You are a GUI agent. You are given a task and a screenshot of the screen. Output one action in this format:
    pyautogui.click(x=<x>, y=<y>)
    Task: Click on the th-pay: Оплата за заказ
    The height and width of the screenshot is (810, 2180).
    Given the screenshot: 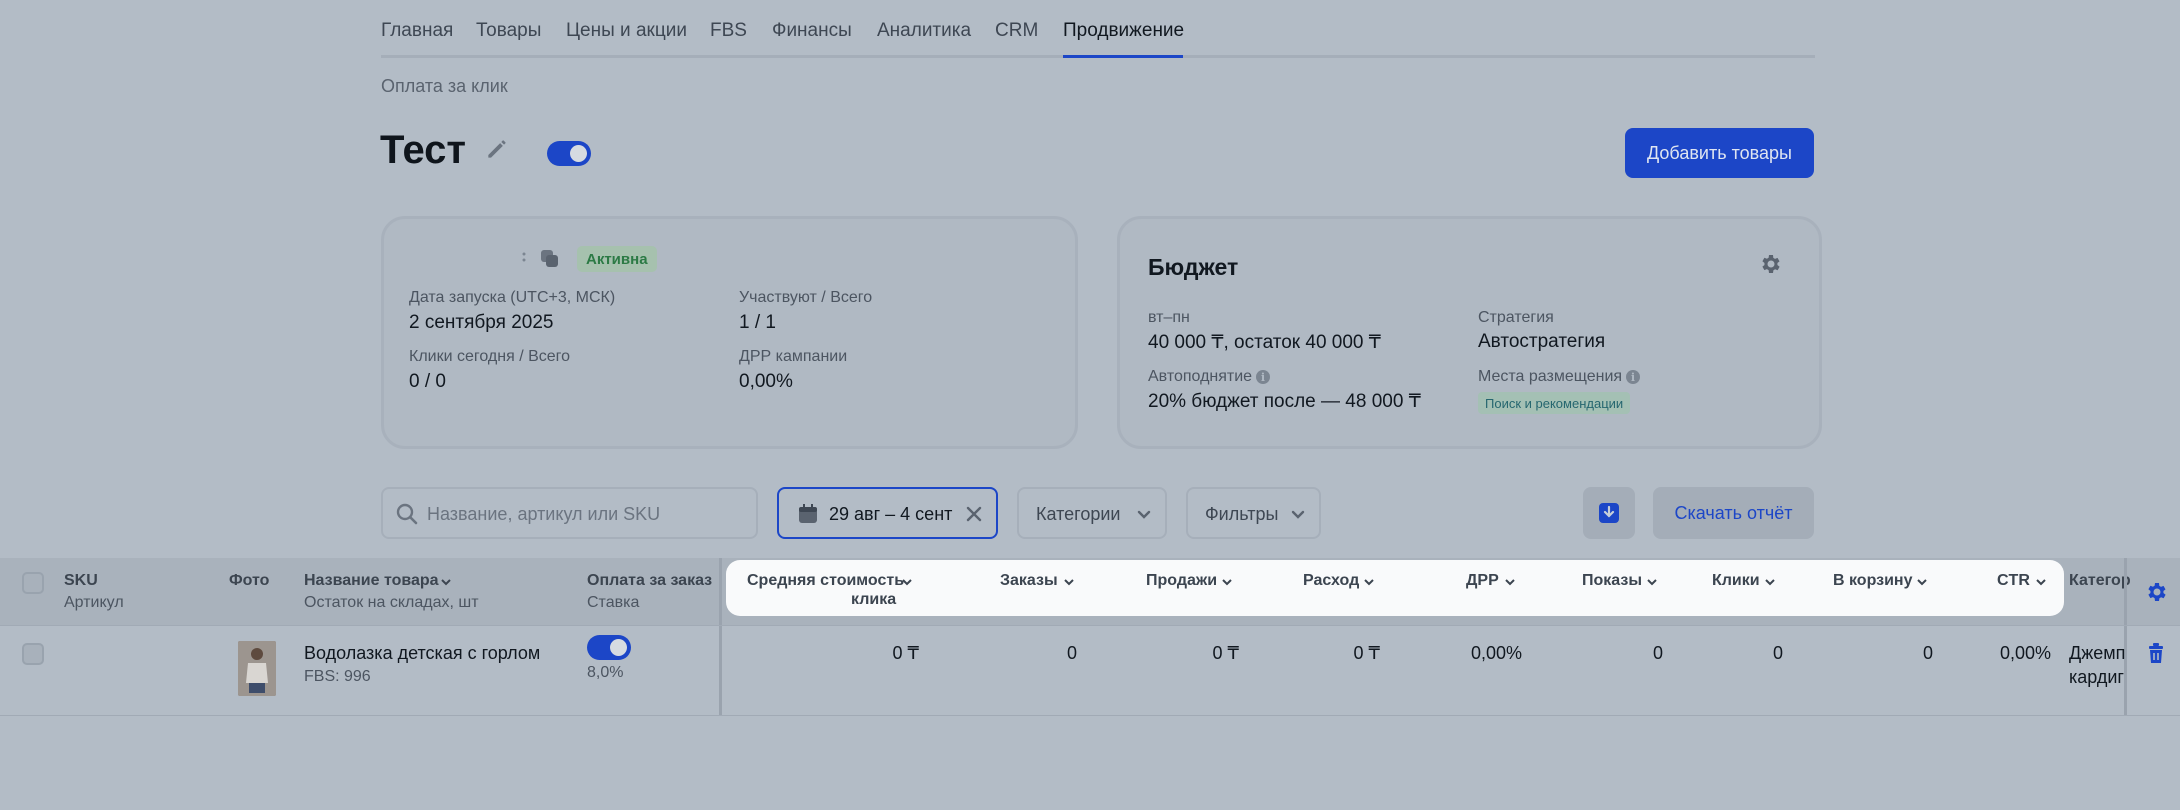 What is the action you would take?
    pyautogui.click(x=649, y=581)
    